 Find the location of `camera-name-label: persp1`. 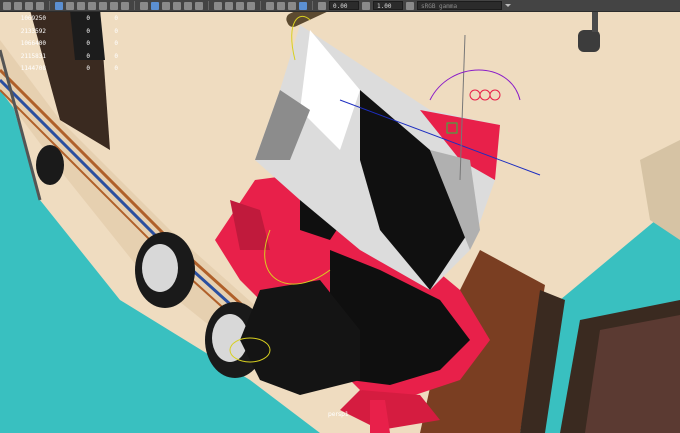

camera-name-label: persp1 is located at coordinates (338, 414).